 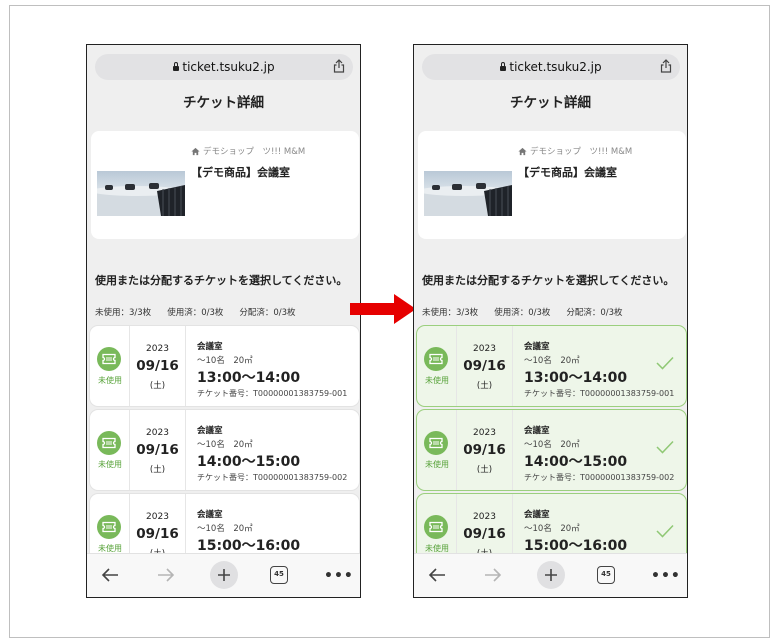 What do you see at coordinates (522, 151) in the screenshot?
I see `home-icon` at bounding box center [522, 151].